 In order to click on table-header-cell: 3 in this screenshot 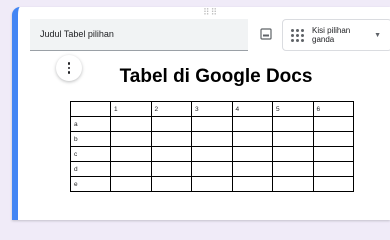, I will do `click(212, 109)`.